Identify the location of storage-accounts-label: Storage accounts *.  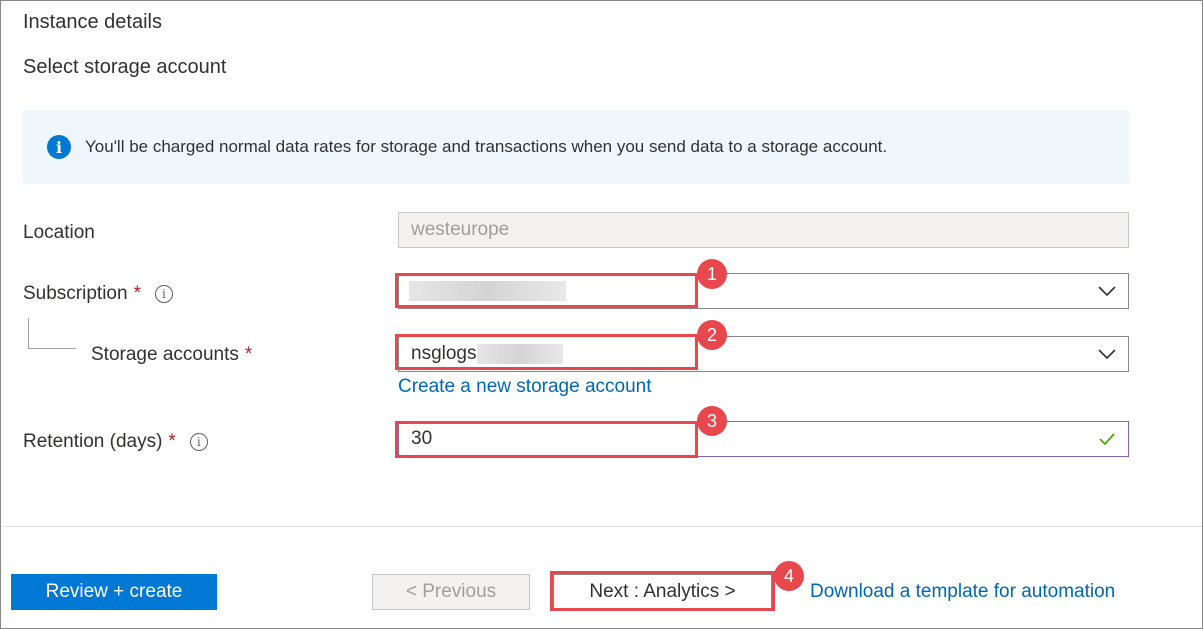
(171, 355).